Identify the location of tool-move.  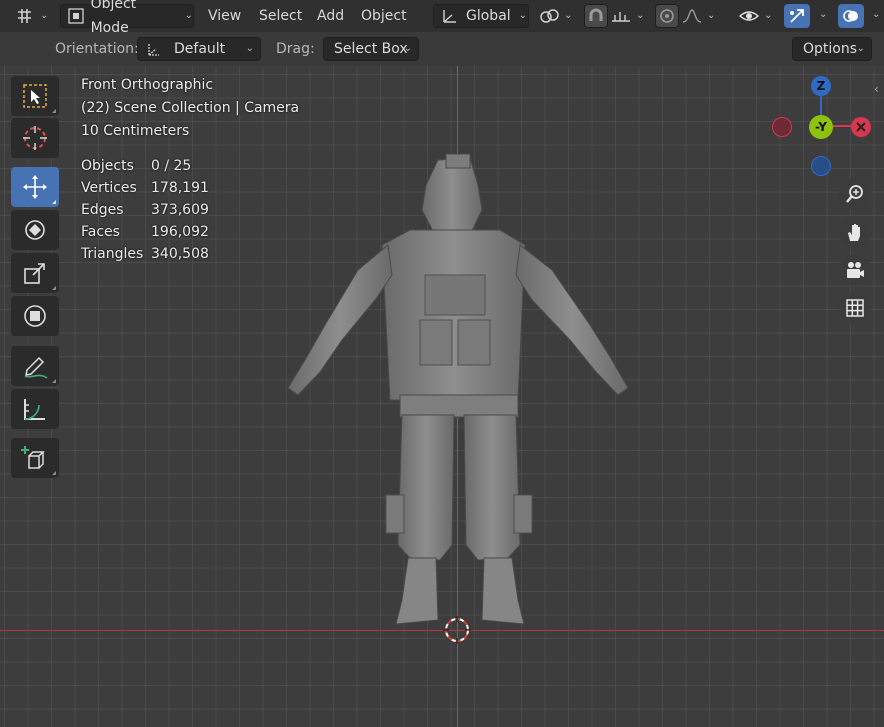
(35, 187).